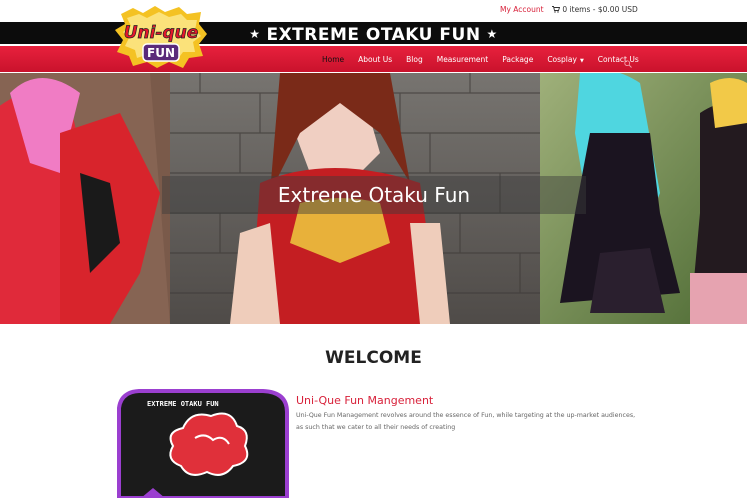 This screenshot has height=498, width=747. I want to click on nav-item-blog: Blog, so click(414, 59).